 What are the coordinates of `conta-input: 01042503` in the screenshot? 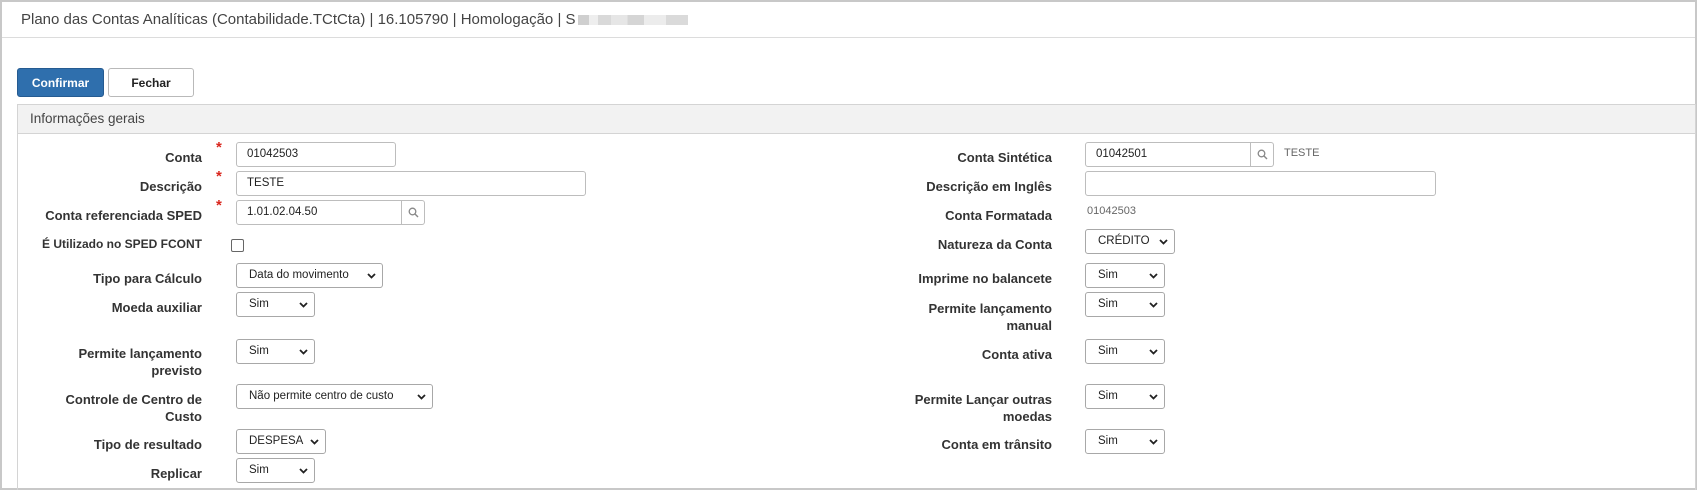 It's located at (316, 154).